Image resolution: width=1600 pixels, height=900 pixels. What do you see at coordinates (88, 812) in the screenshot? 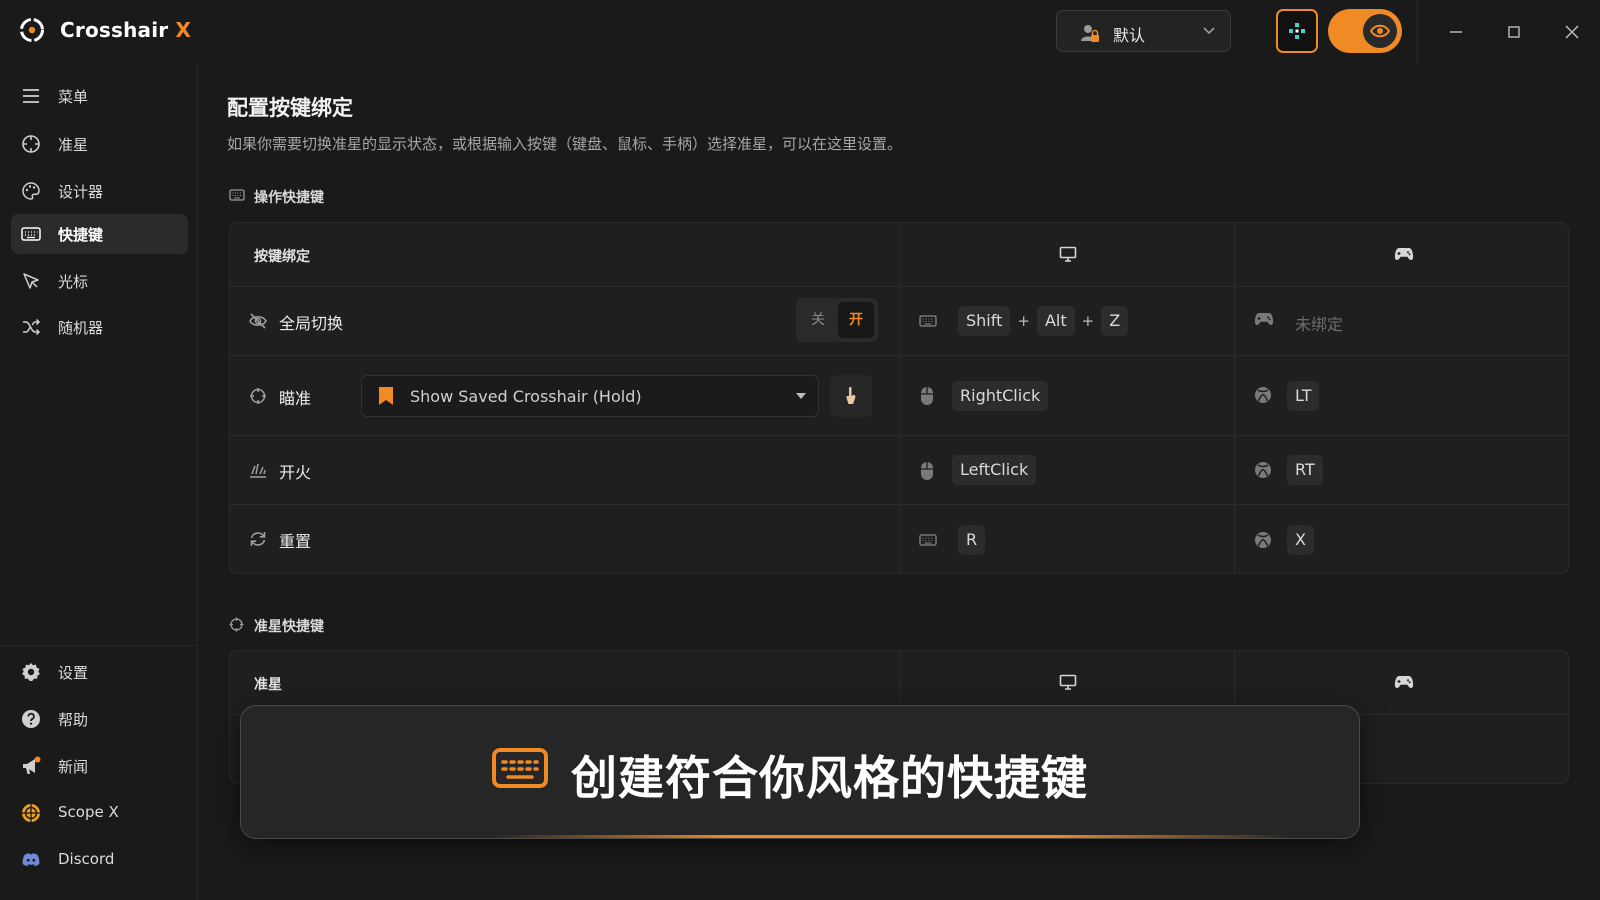
I see `sidebar-item-label: Scope X` at bounding box center [88, 812].